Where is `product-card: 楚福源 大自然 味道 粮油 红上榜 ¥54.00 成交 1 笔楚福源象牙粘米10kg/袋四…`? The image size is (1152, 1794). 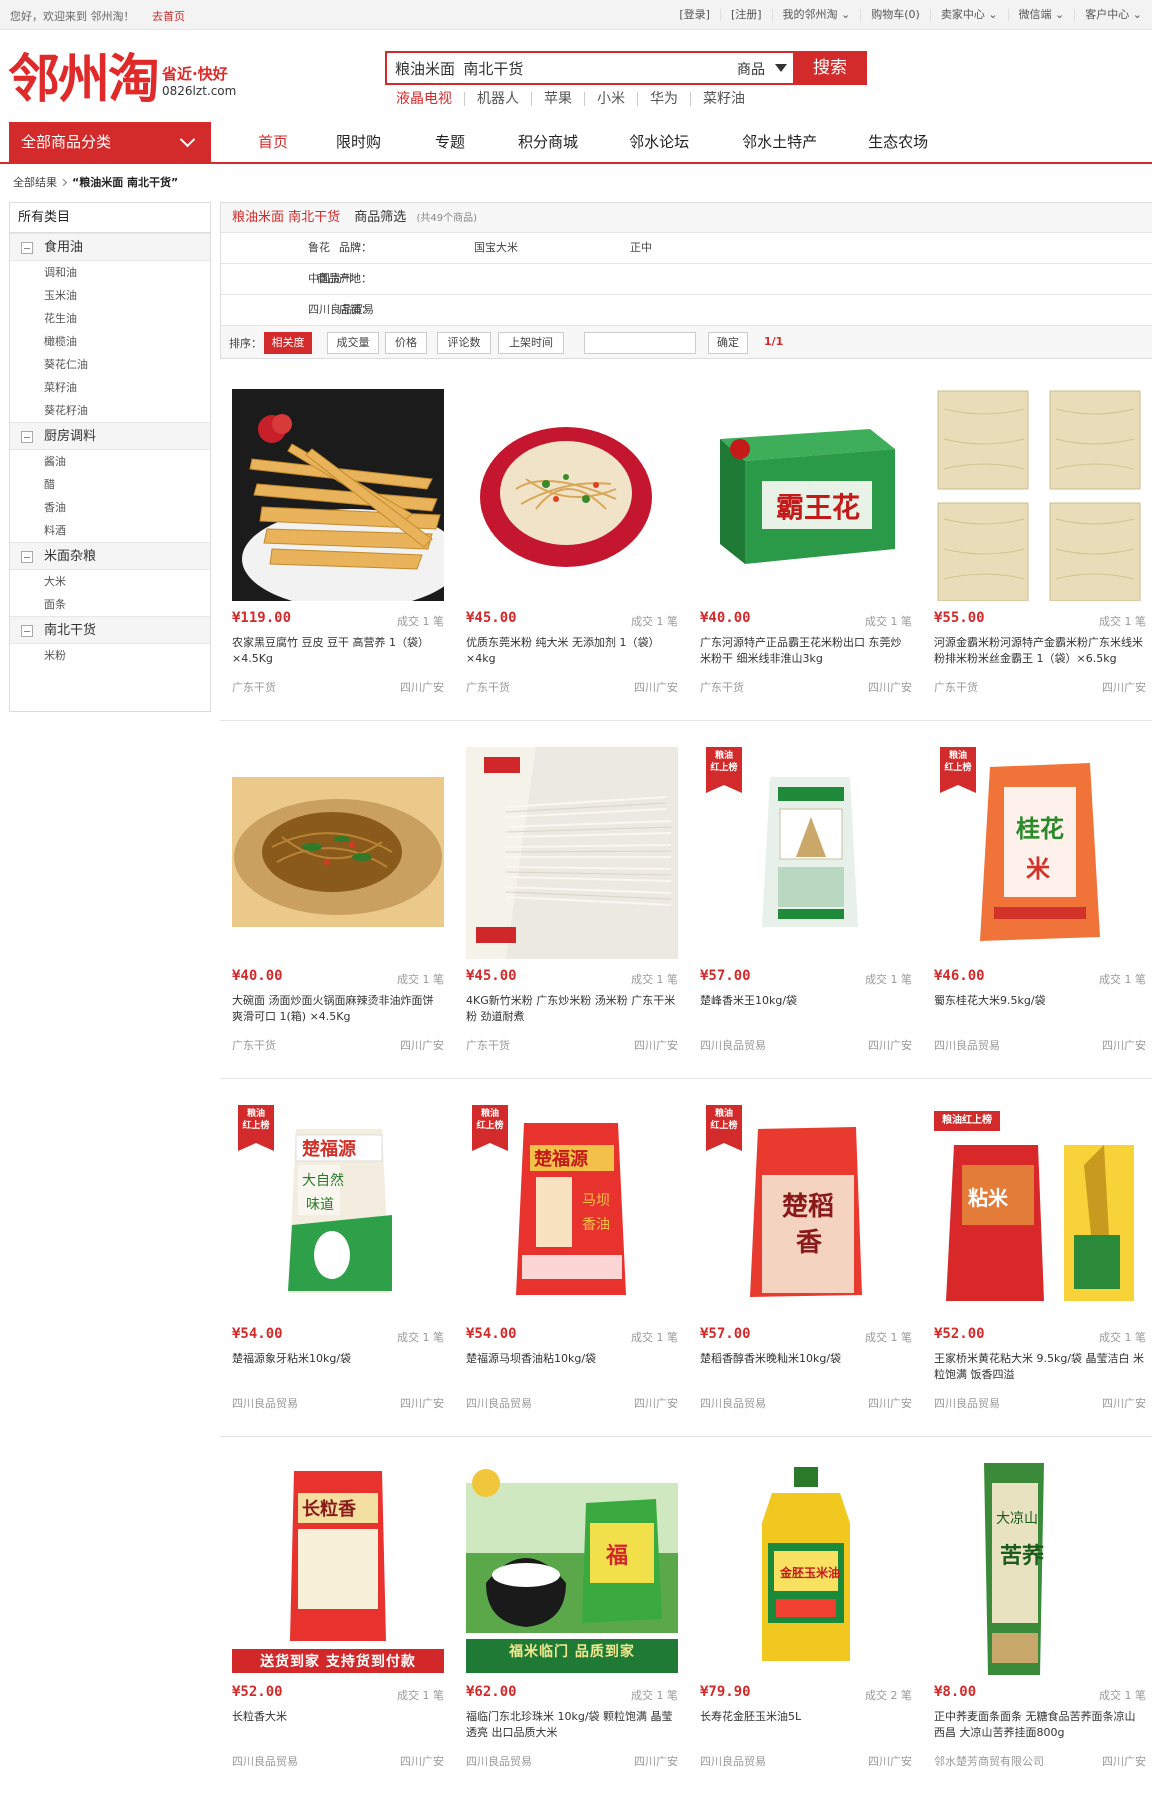 product-card: 楚福源 大自然 味道 粮油 红上榜 ¥54.00 成交 1 笔楚福源象牙粘米10kg/袋四… is located at coordinates (338, 1265).